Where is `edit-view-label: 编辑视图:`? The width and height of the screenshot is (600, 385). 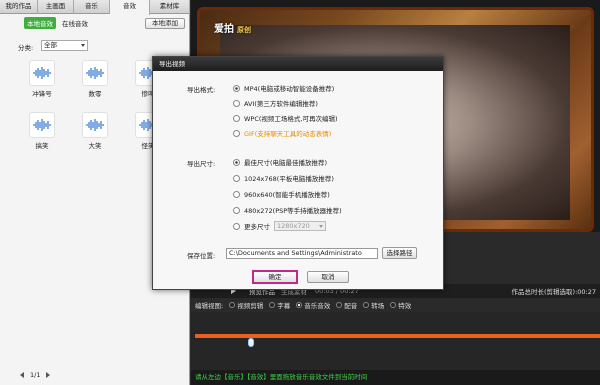 edit-view-label: 编辑视图: is located at coordinates (209, 306).